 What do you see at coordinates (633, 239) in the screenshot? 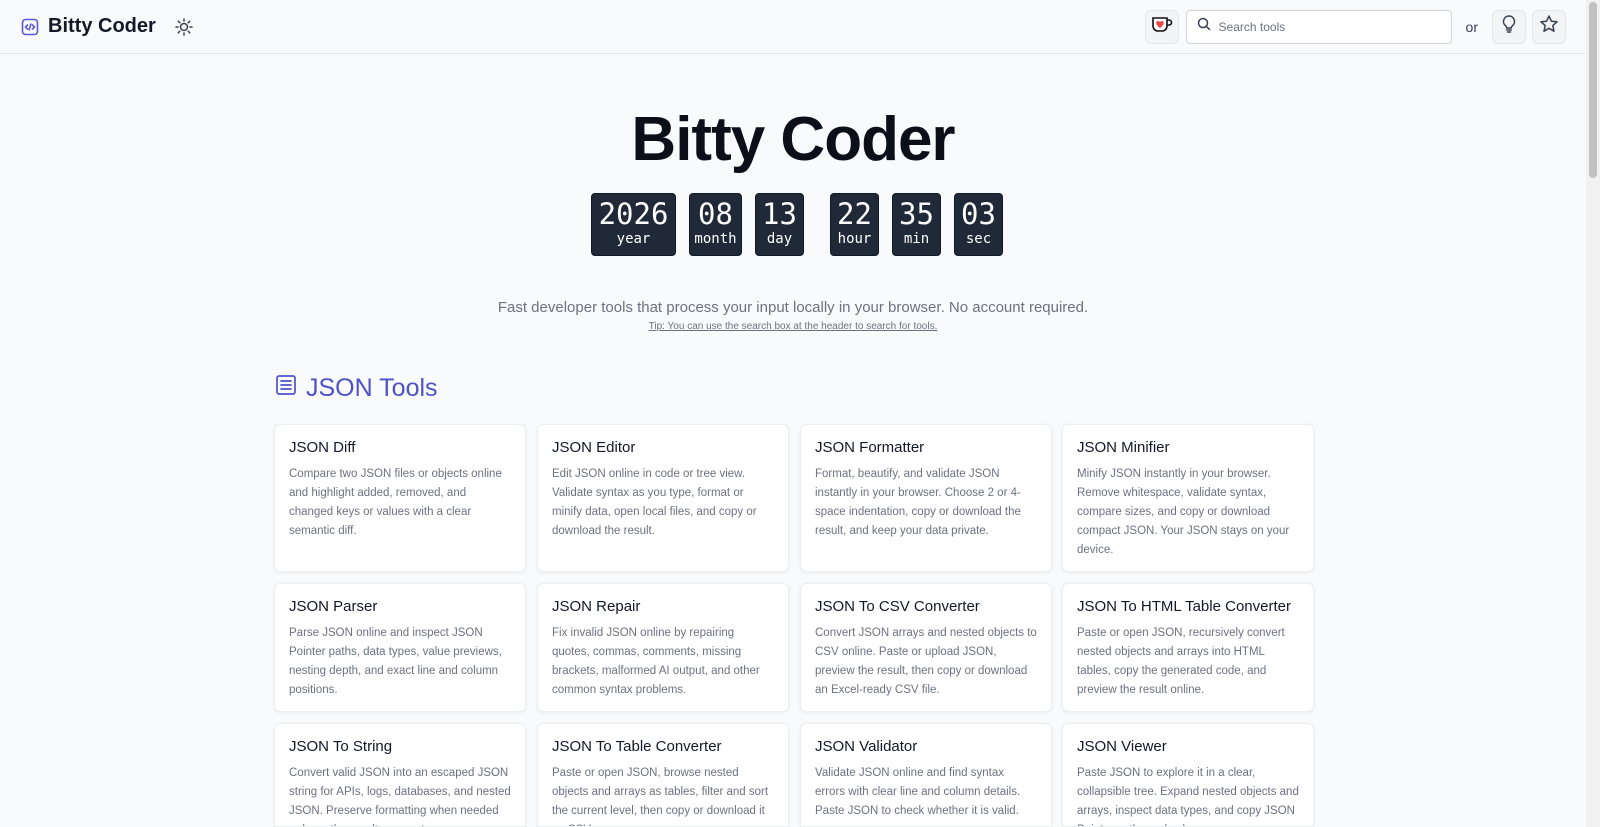
I see `clock-unit: year` at bounding box center [633, 239].